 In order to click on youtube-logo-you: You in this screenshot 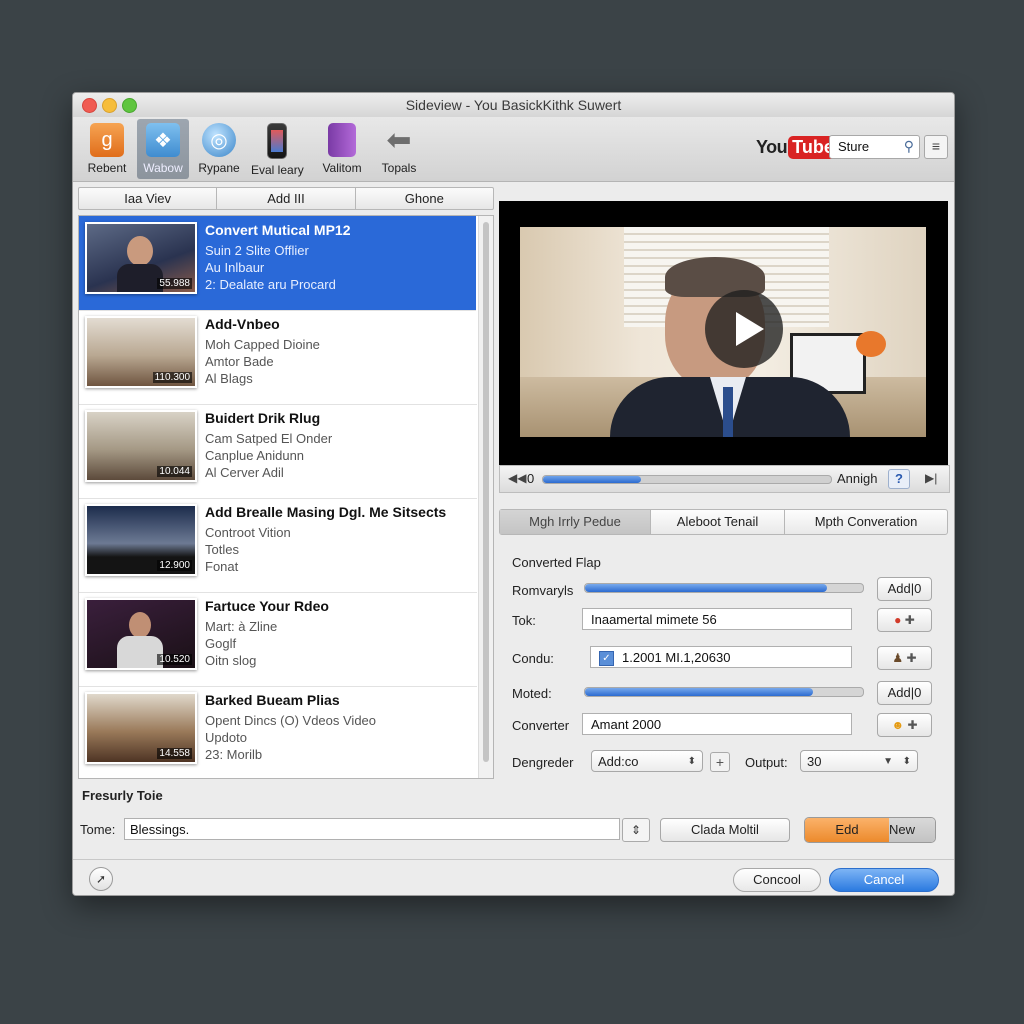, I will do `click(772, 147)`.